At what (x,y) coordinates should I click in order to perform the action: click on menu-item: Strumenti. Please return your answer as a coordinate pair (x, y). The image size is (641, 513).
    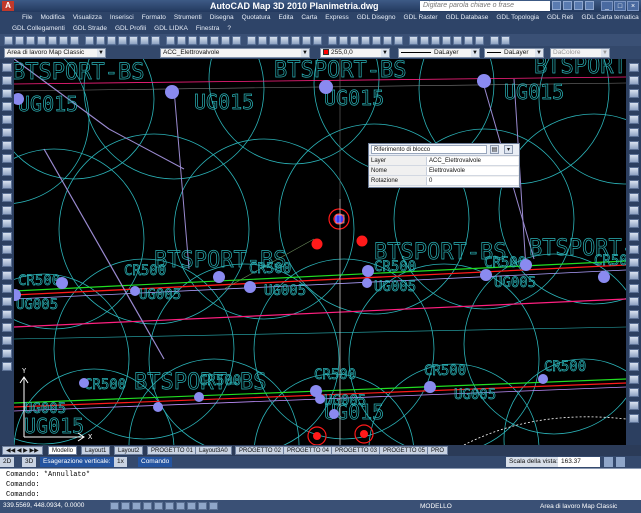
    Looking at the image, I should click on (188, 17).